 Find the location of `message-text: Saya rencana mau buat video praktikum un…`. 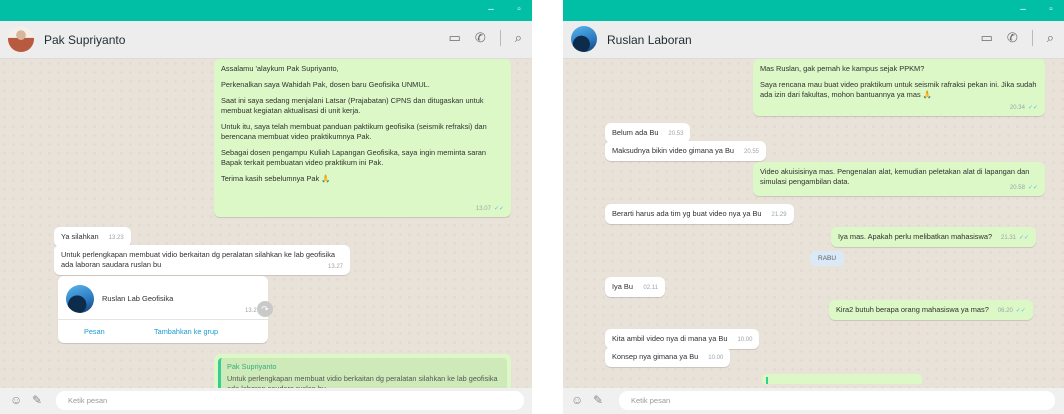

message-text: Saya rencana mau buat video praktikum un… is located at coordinates (898, 89).